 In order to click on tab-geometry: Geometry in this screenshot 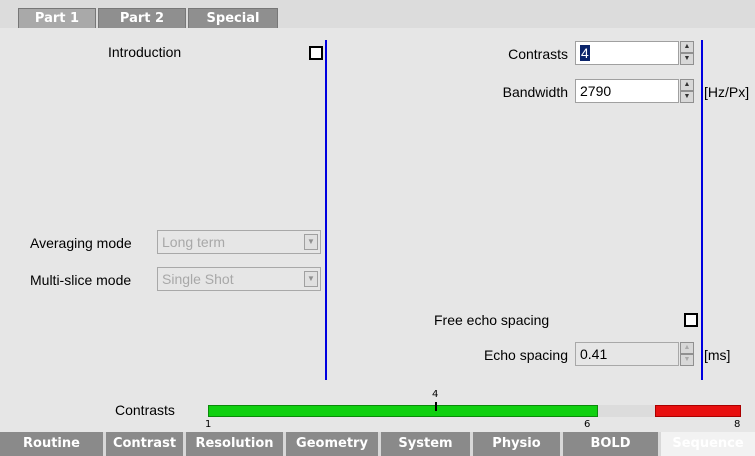, I will do `click(333, 444)`.